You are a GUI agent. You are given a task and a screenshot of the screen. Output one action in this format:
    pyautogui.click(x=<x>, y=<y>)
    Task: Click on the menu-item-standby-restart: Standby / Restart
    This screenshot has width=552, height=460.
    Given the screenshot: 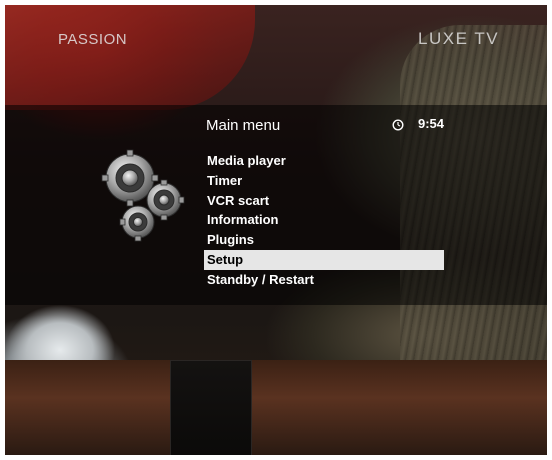 What is the action you would take?
    pyautogui.click(x=324, y=280)
    